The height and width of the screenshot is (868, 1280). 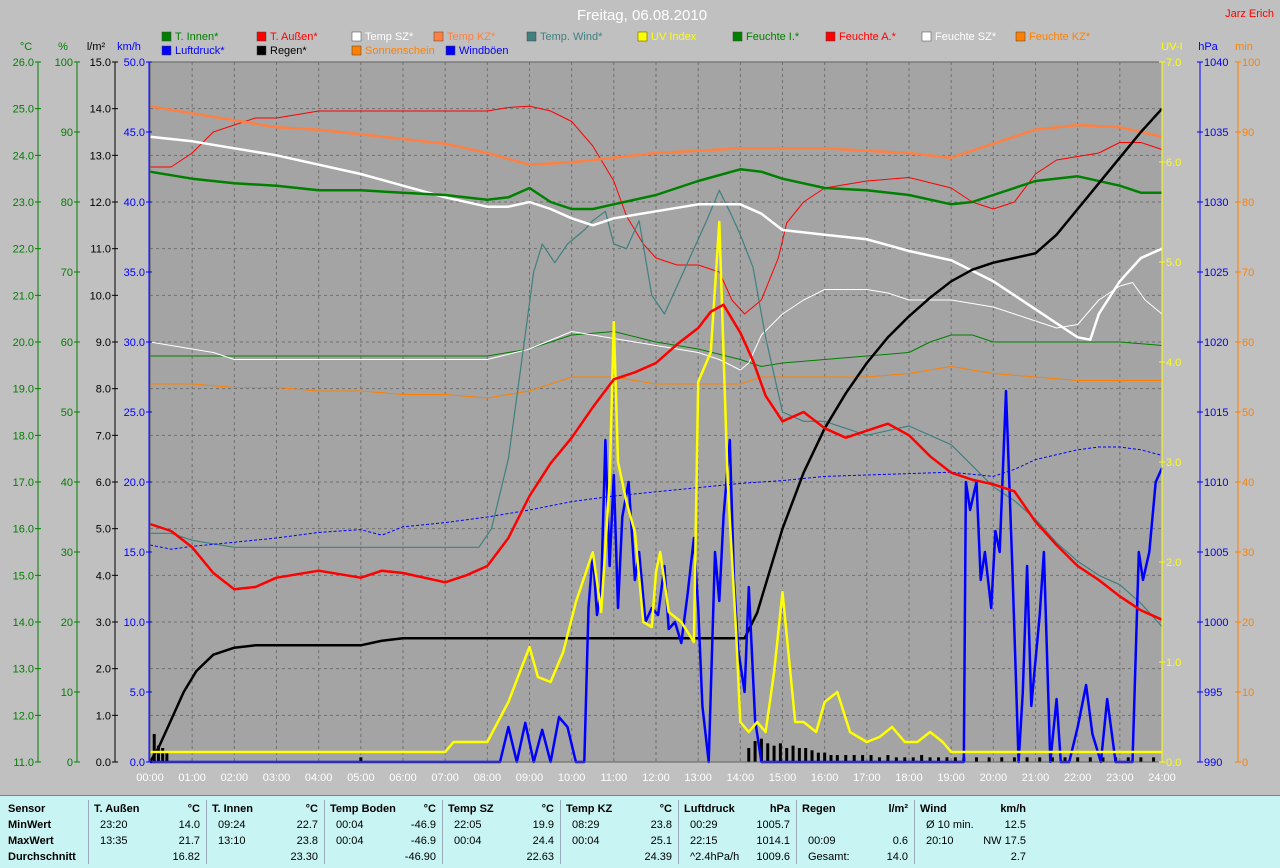 I want to click on axis-tick-label-rain: 1.0, so click(x=103, y=716).